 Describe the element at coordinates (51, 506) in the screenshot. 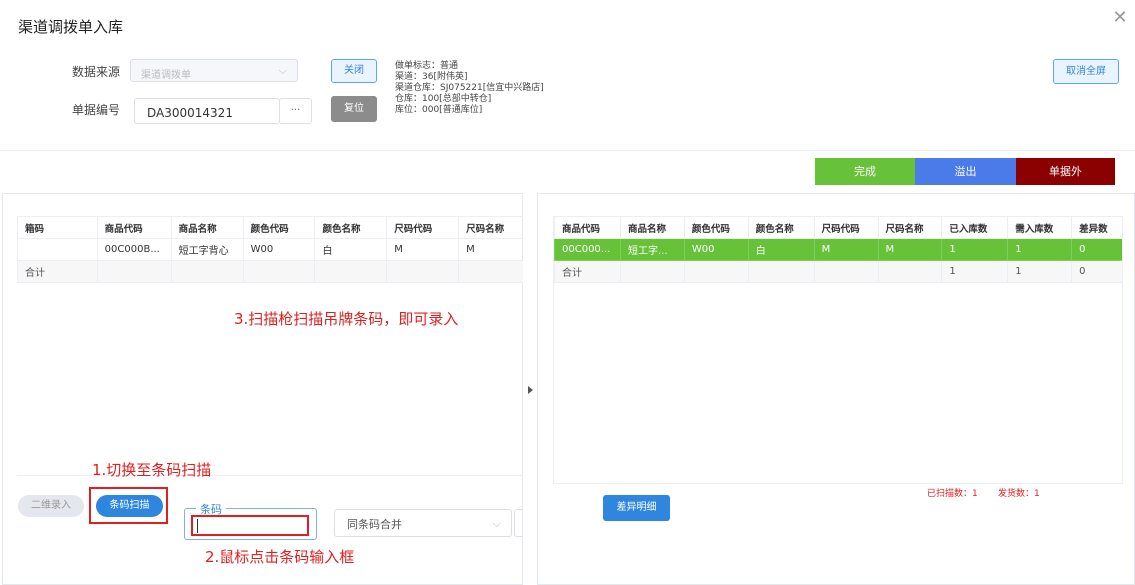

I see `qr-entry-button: 二维录入` at that location.